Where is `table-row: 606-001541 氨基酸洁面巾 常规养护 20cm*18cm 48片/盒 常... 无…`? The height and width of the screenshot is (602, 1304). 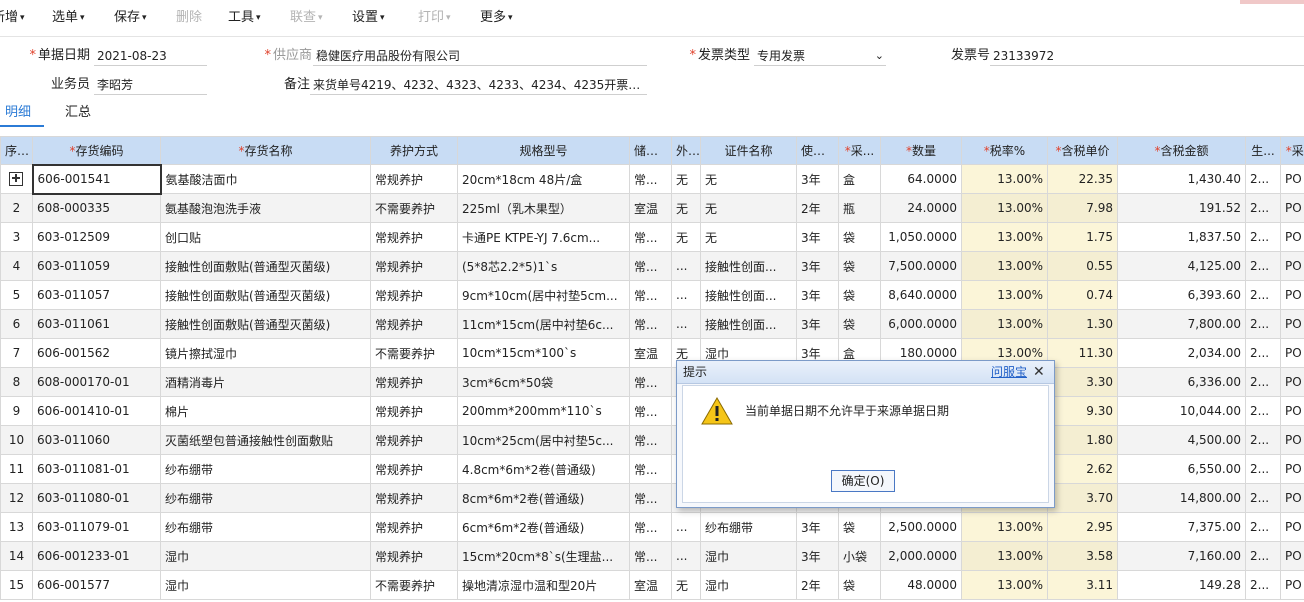
table-row: 606-001541 氨基酸洁面巾 常规养护 20cm*18cm 48片/盒 常... 无… is located at coordinates (652, 179).